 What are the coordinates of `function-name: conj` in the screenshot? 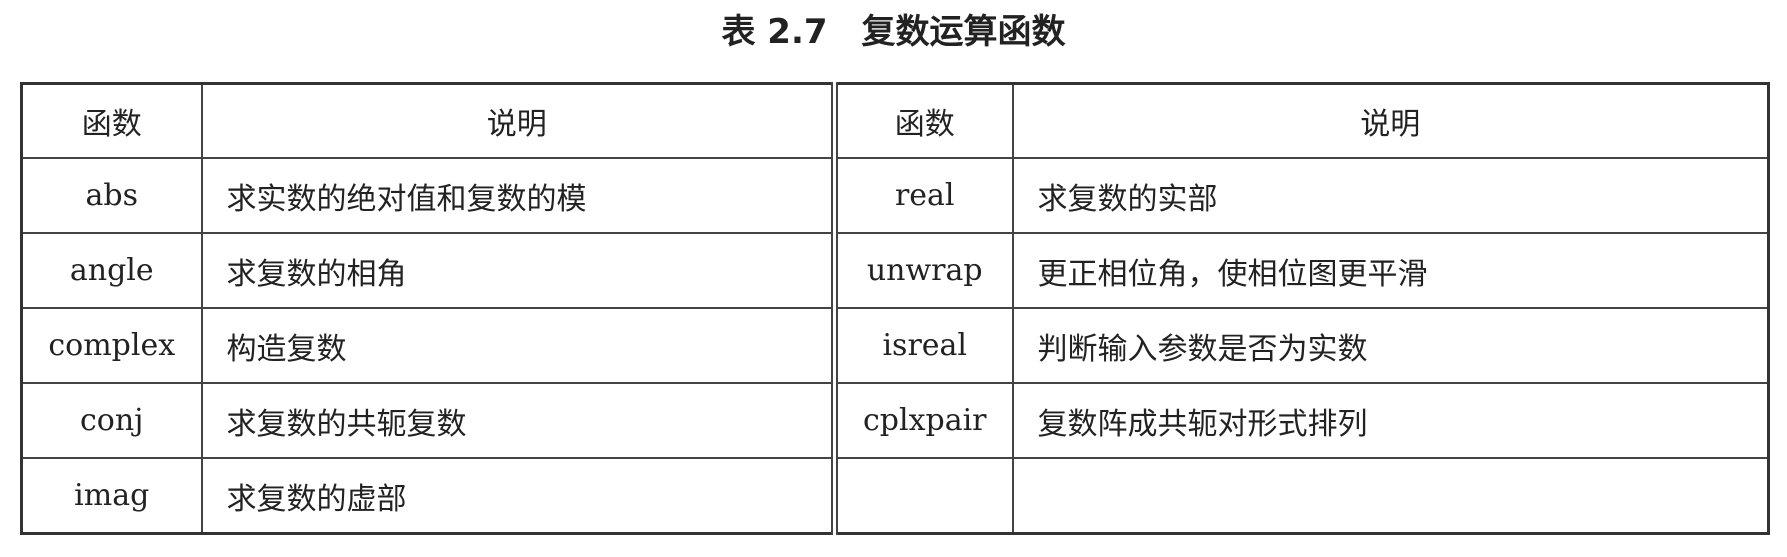 It's located at (111, 420).